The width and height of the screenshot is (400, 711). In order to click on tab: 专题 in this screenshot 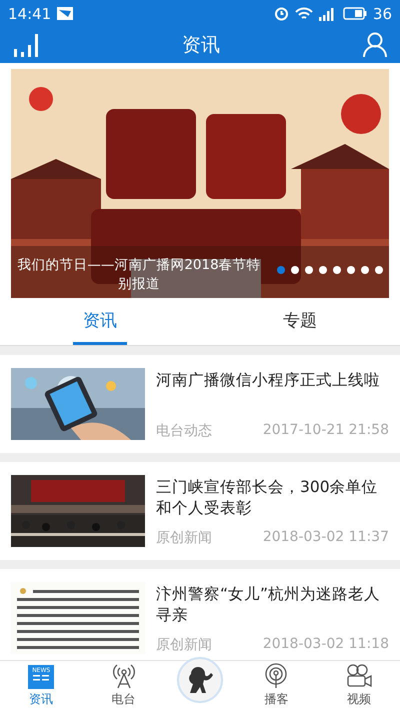, I will do `click(300, 321)`.